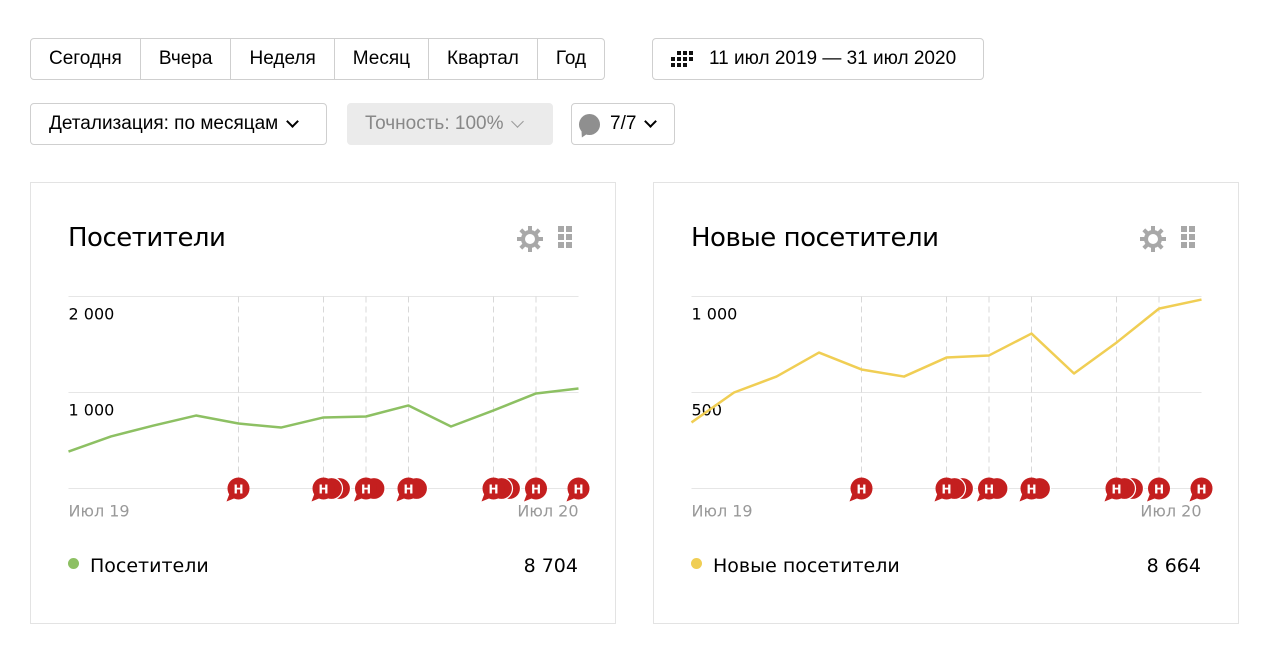 This screenshot has width=1274, height=656. Describe the element at coordinates (382, 59) in the screenshot. I see `period-month-button: Месяц` at that location.